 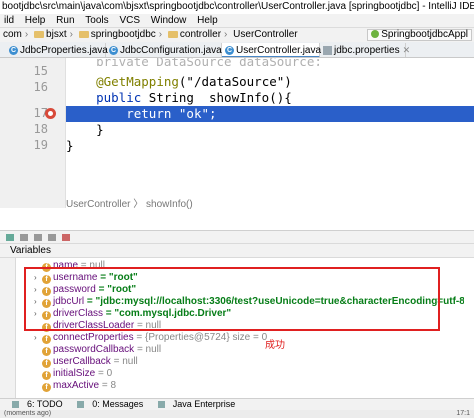 What do you see at coordinates (129, 20) in the screenshot?
I see `menu-vcs: VCS` at bounding box center [129, 20].